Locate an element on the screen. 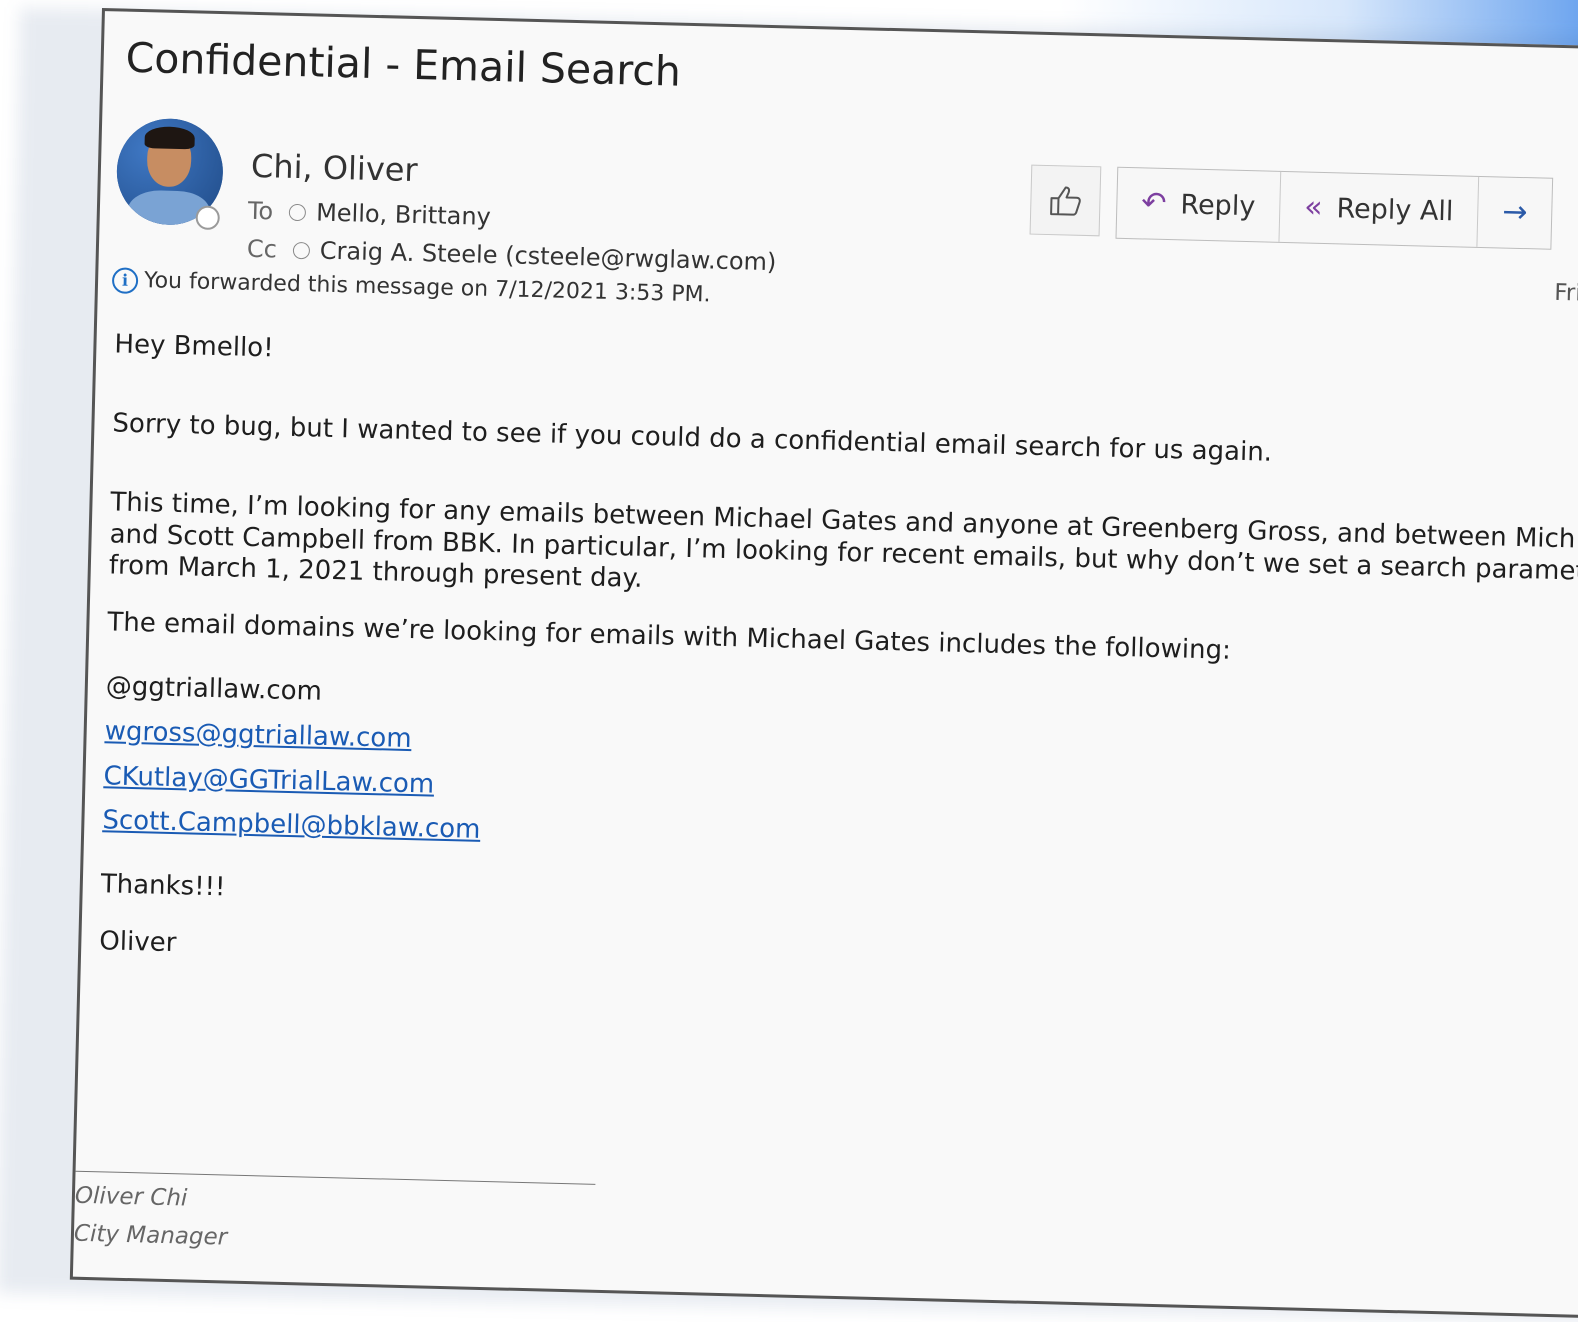  reply-button: ↶ Reply is located at coordinates (1199, 204).